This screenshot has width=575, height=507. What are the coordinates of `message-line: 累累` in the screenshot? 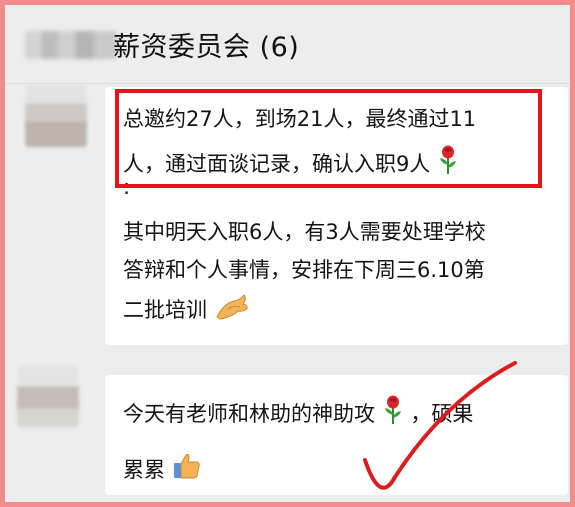 It's located at (162, 471).